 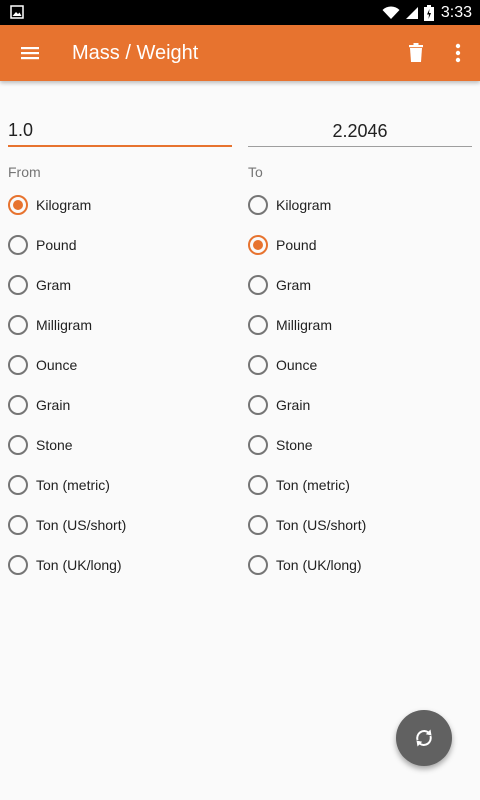 What do you see at coordinates (294, 445) in the screenshot?
I see `to-unit-label: Stone` at bounding box center [294, 445].